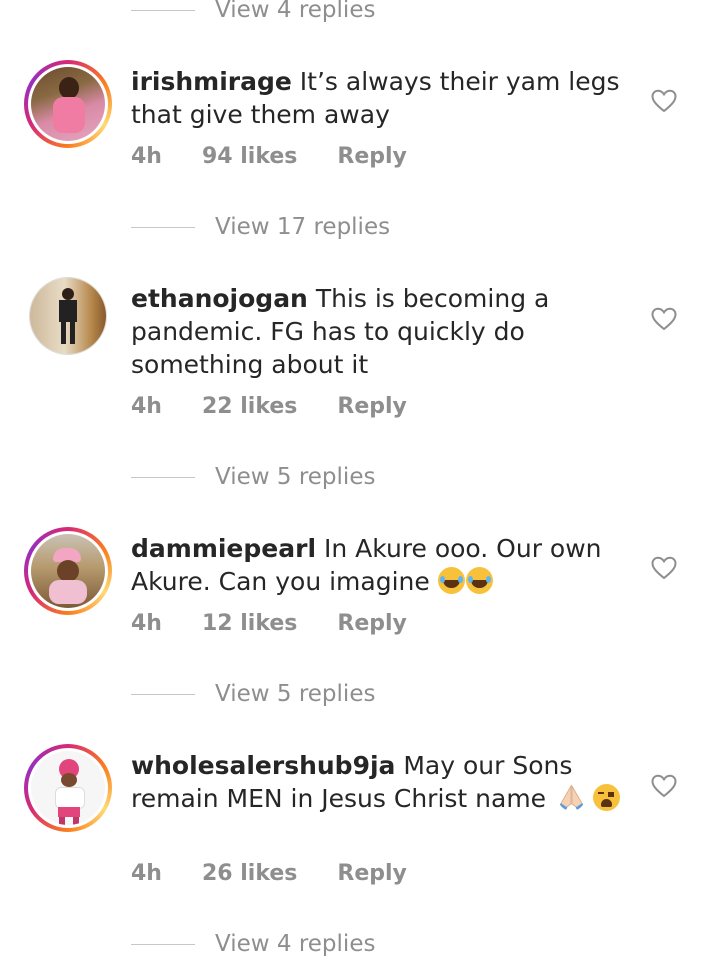 Image resolution: width=720 pixels, height=972 pixels. Describe the element at coordinates (263, 765) in the screenshot. I see `comment-username: wholesalershub9ja` at that location.